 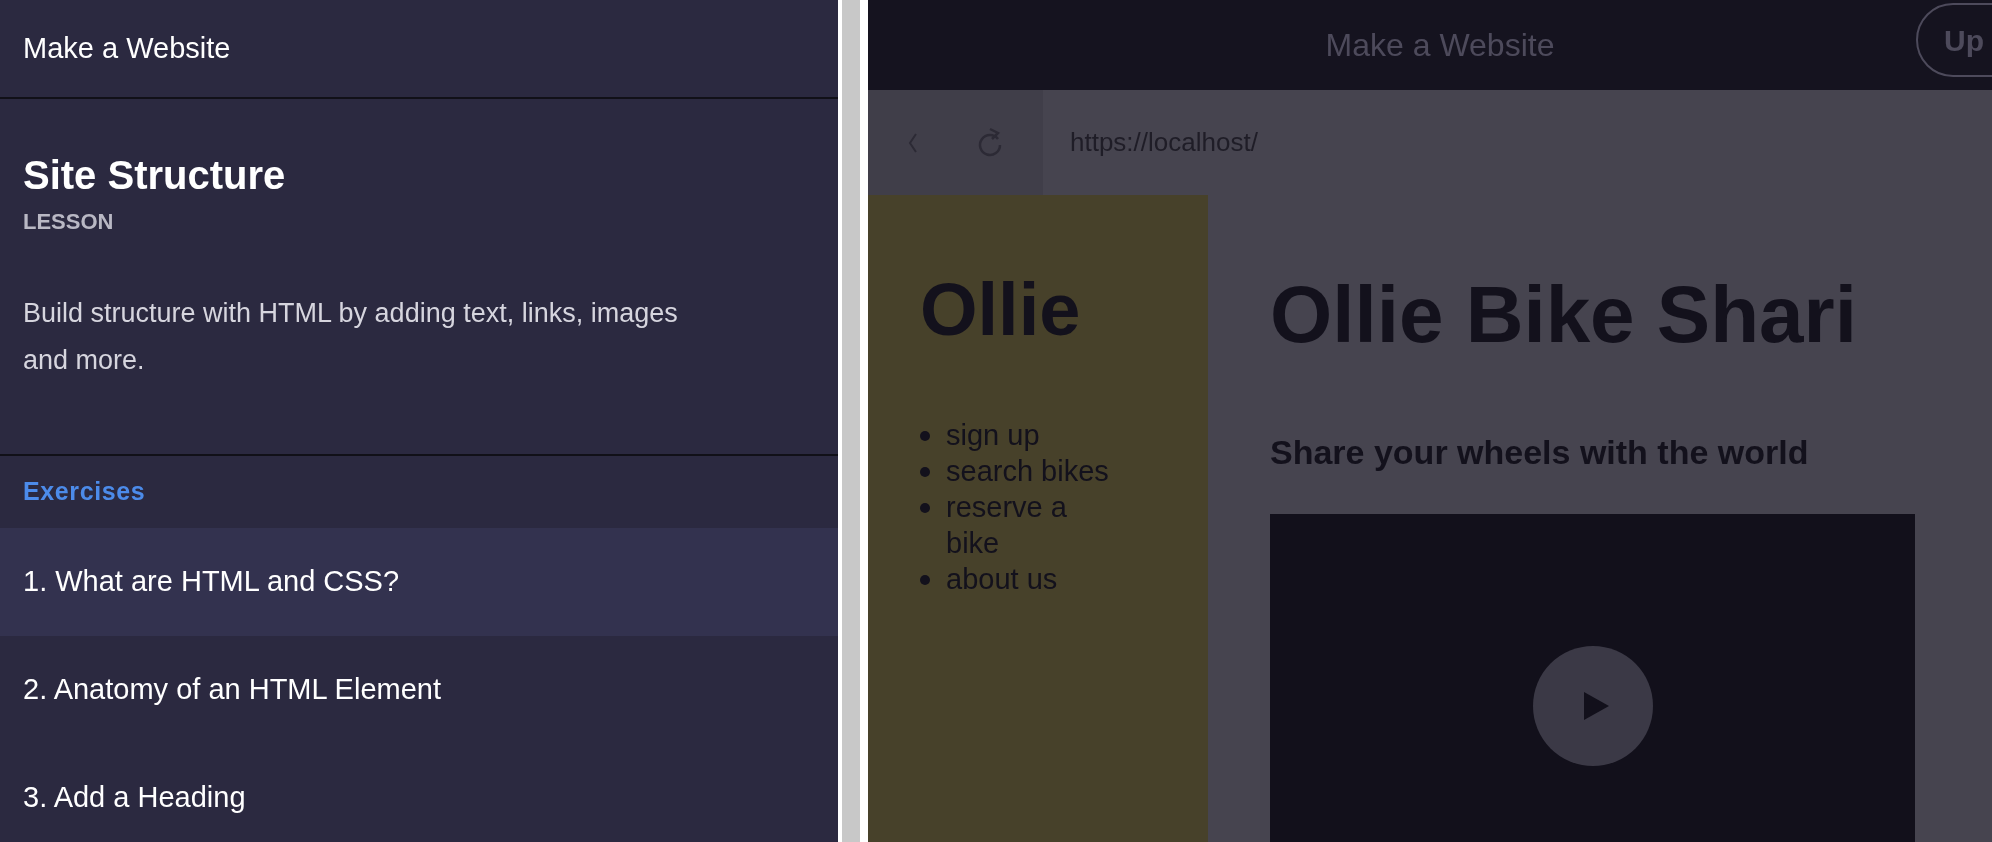 I want to click on exercise-item: 1. What are HTML and CSS?, so click(x=419, y=582).